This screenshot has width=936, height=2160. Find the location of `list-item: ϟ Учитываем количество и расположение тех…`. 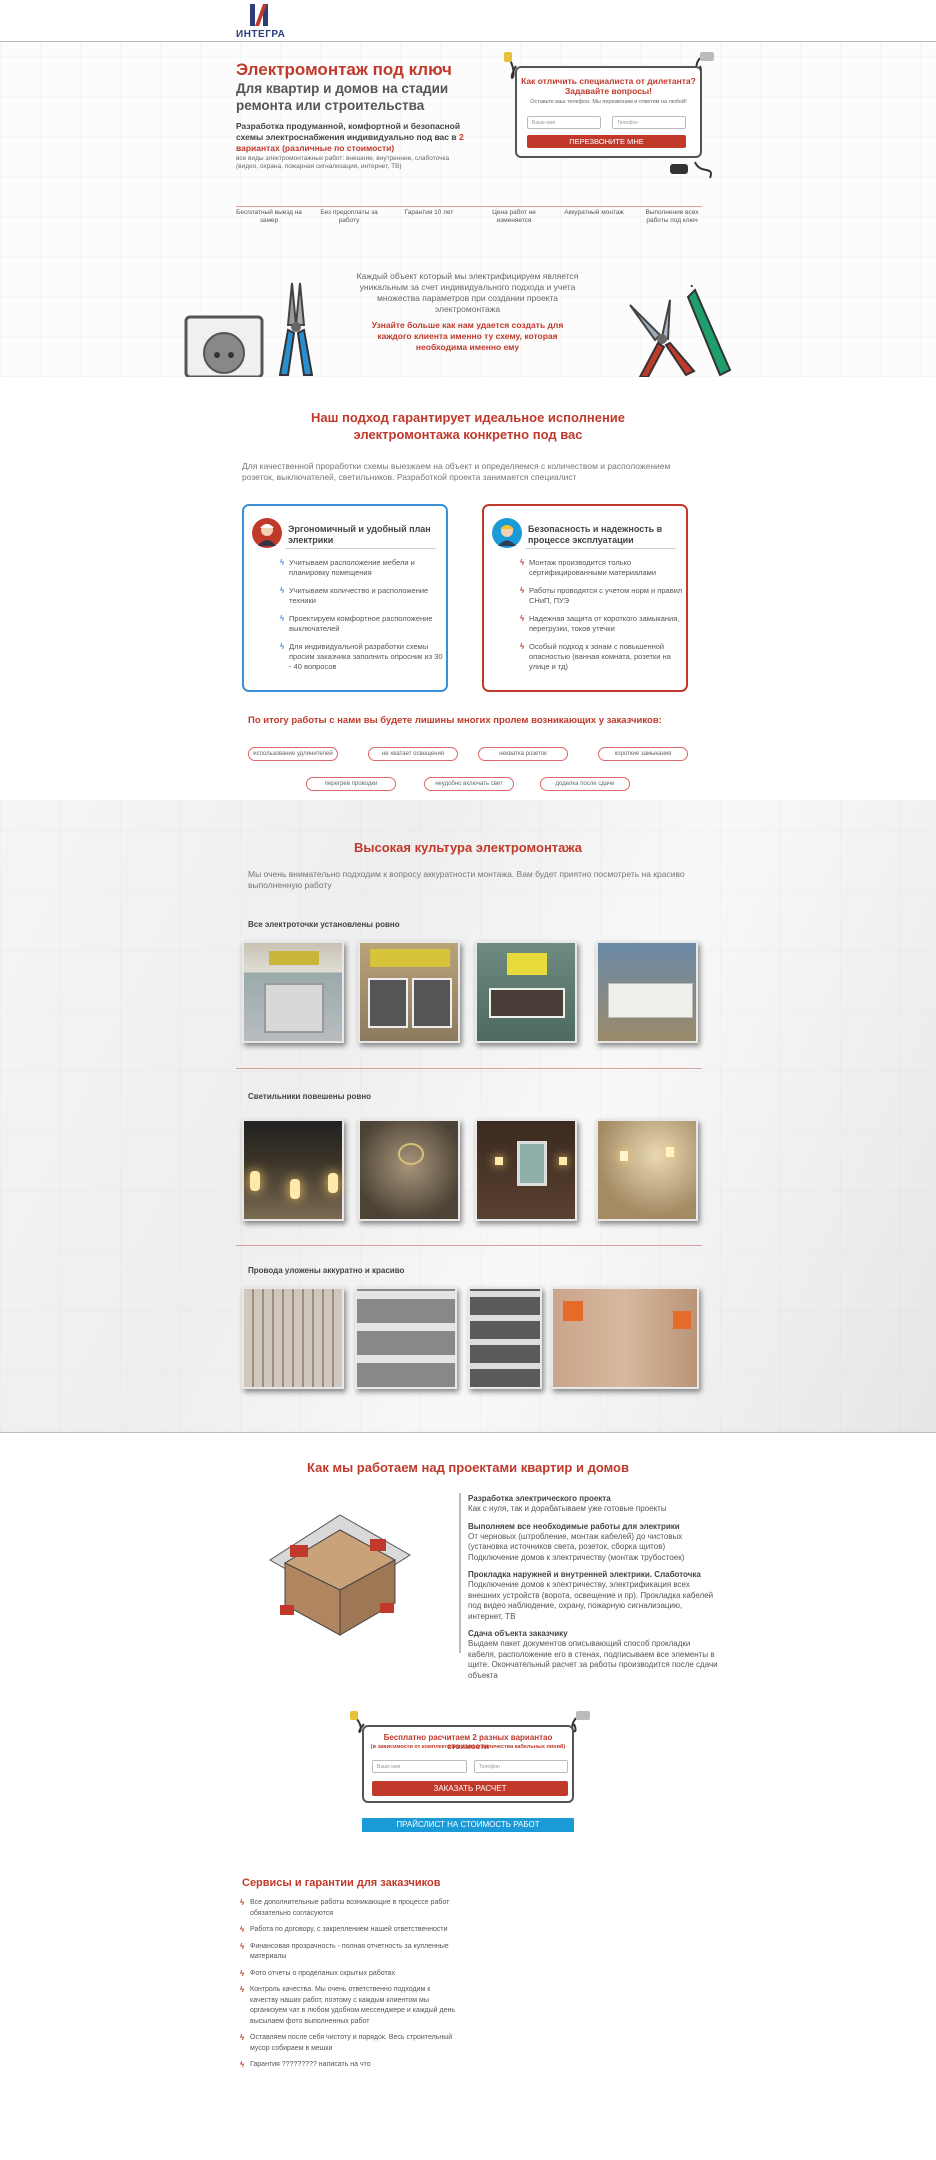

list-item: ϟ Учитываем количество и расположение тех… is located at coordinates (362, 596).